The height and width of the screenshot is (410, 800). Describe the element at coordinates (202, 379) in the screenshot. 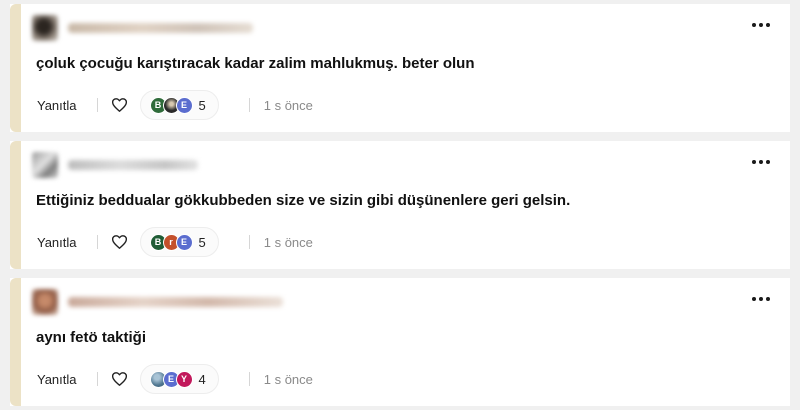

I see `reaction-count: 4` at that location.